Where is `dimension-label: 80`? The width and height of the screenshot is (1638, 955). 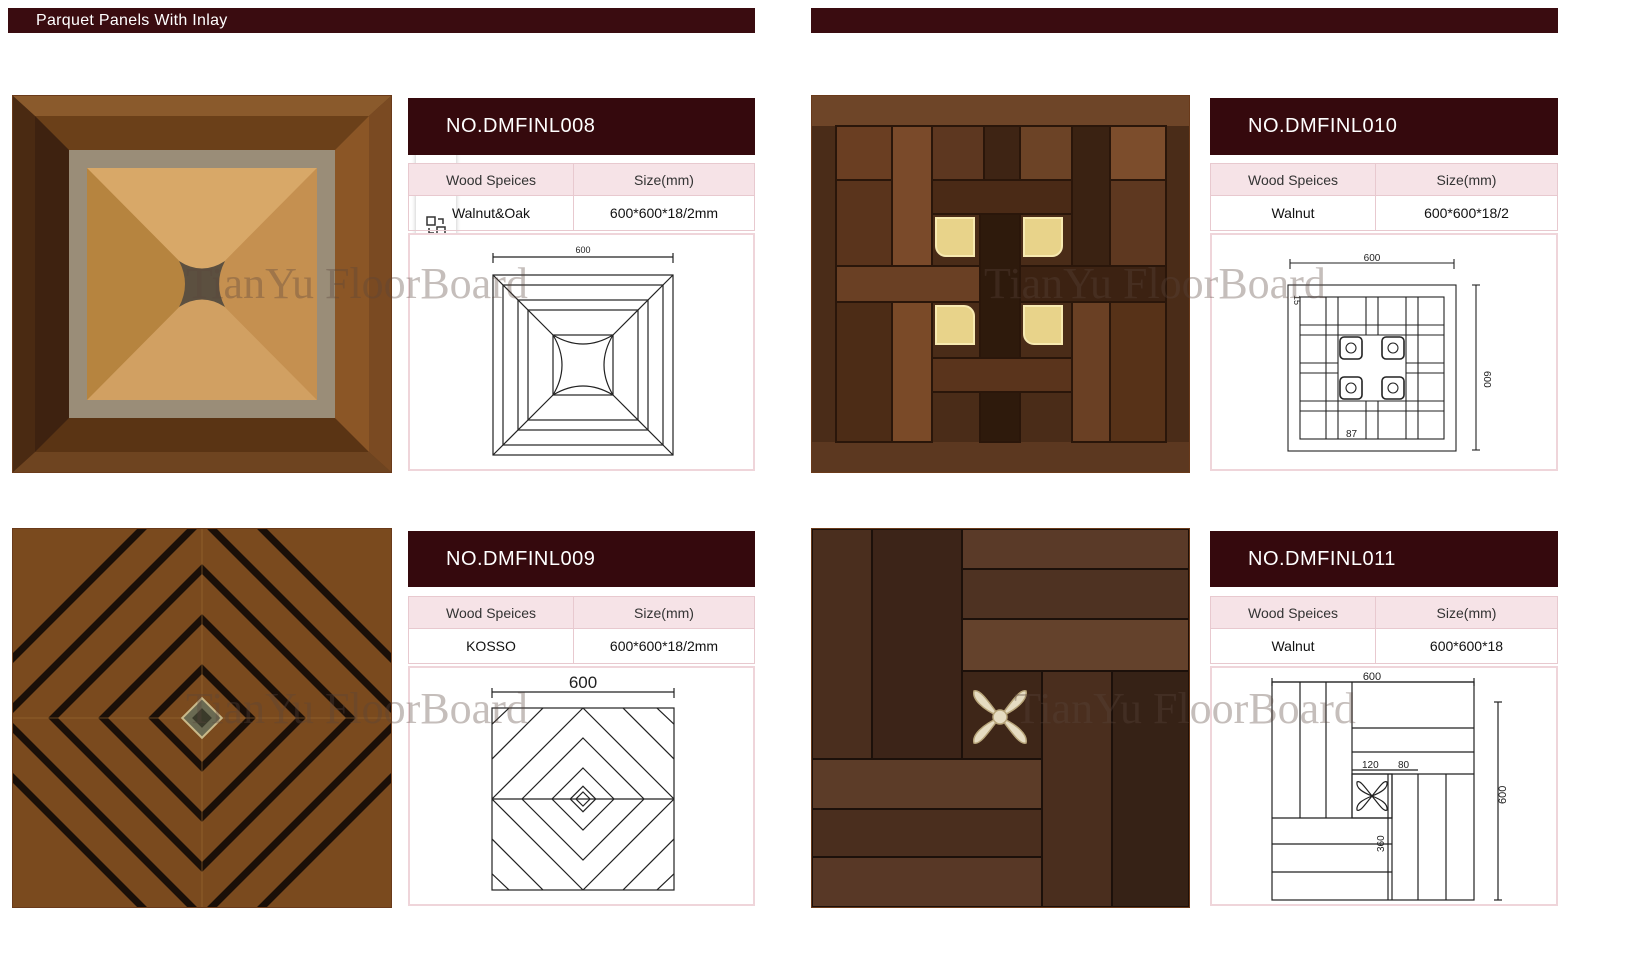 dimension-label: 80 is located at coordinates (1404, 765).